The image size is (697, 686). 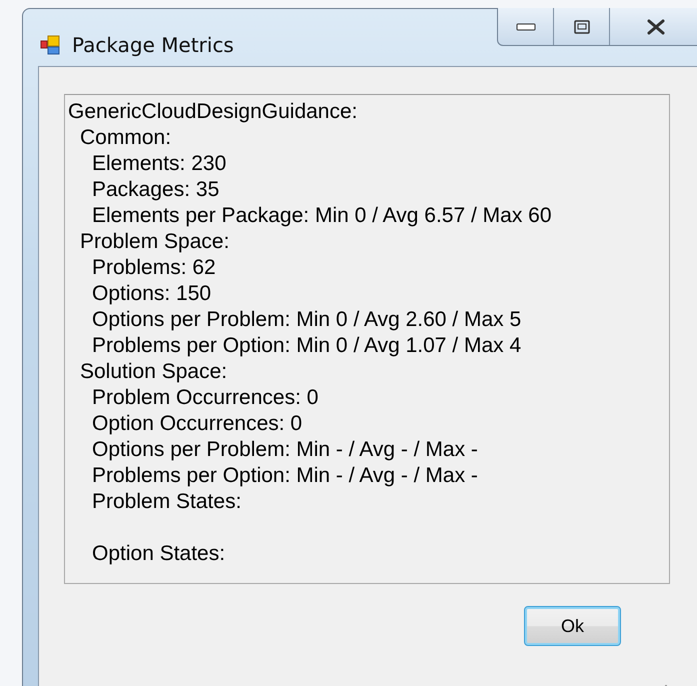 I want to click on report-line: Option Occurrences: 0, so click(x=196, y=424).